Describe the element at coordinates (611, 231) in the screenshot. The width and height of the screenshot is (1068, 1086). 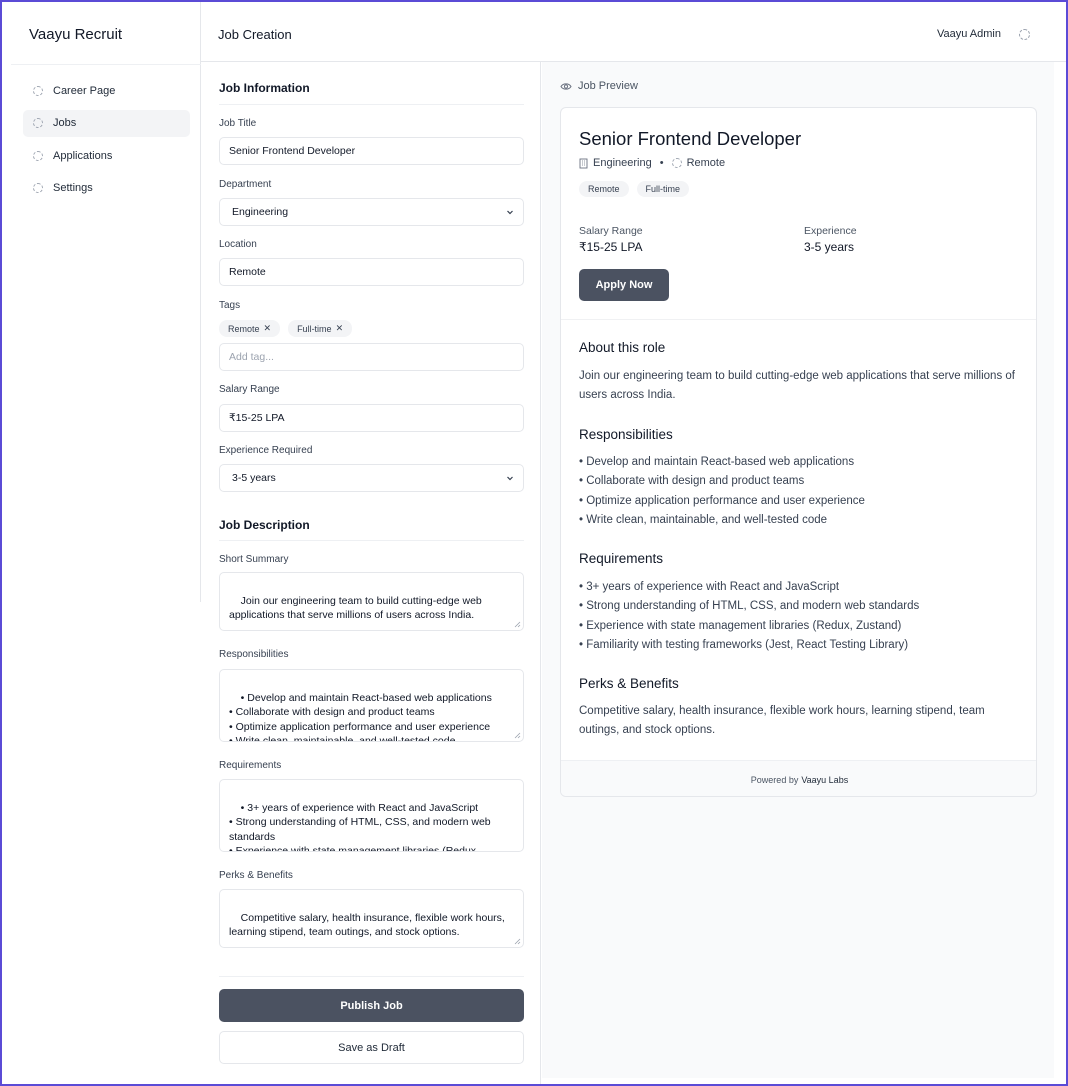
I see `preview-salary-label: Salary Range` at that location.